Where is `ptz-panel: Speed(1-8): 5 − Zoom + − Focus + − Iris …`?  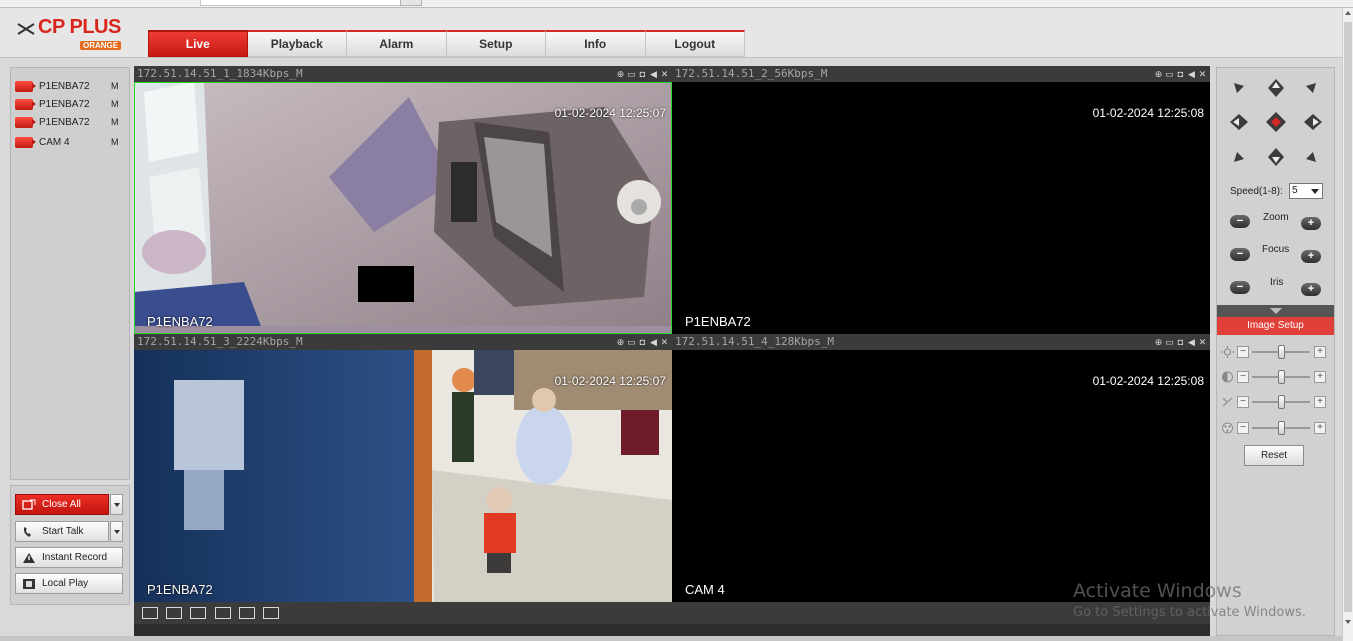
ptz-panel: Speed(1-8): 5 − Zoom + − Focus + − Iris … is located at coordinates (1275, 351).